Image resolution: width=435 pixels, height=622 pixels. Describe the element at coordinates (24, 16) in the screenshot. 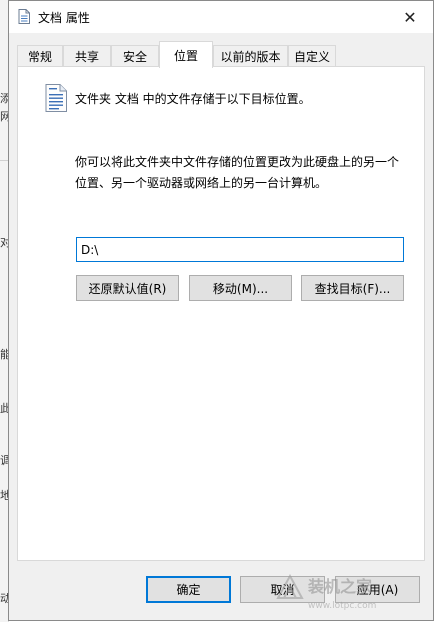

I see `document-icon` at that location.